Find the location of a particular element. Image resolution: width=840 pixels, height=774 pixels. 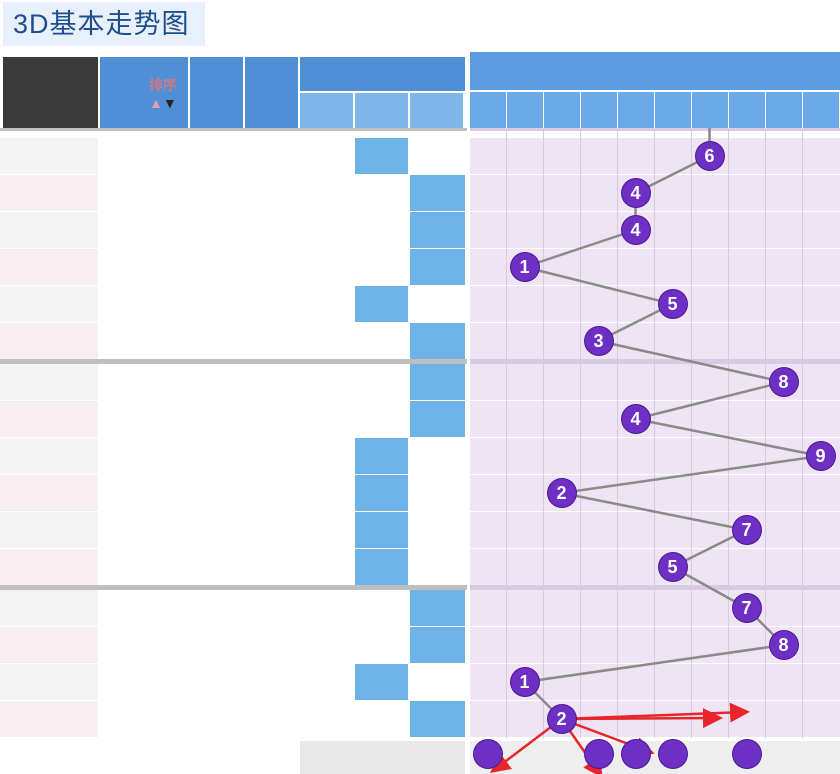

tens-digit-ball: 5 is located at coordinates (672, 567).